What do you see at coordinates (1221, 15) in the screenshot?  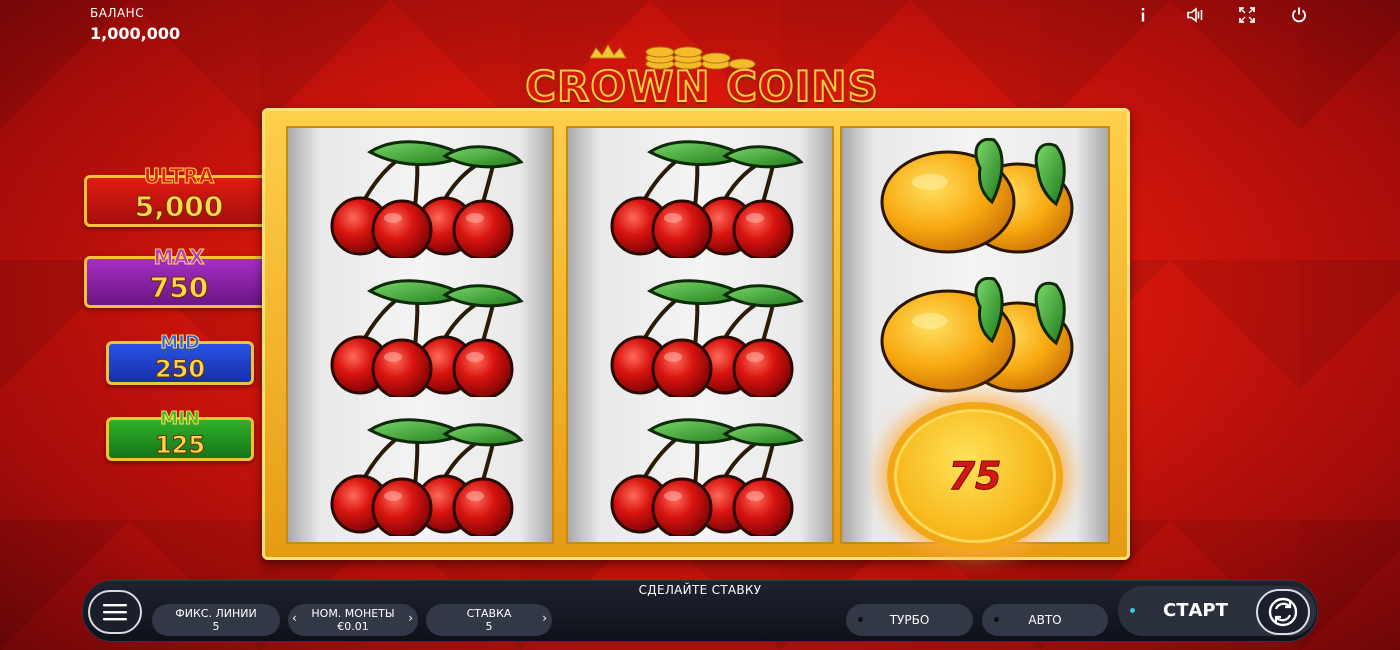 I see `top-icon-bar` at bounding box center [1221, 15].